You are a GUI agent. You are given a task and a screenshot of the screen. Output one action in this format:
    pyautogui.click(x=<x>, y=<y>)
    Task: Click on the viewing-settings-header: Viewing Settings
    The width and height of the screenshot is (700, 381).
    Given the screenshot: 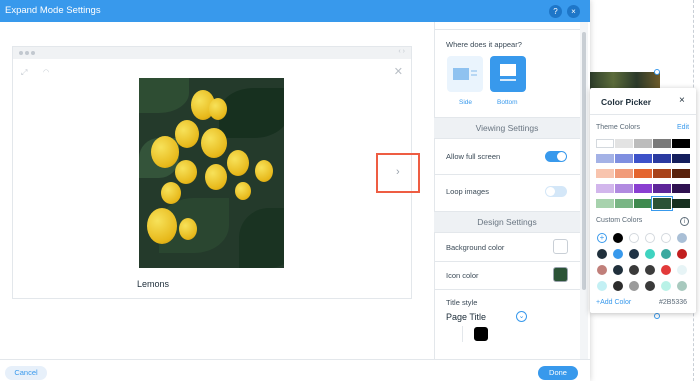 What is the action you would take?
    pyautogui.click(x=507, y=128)
    